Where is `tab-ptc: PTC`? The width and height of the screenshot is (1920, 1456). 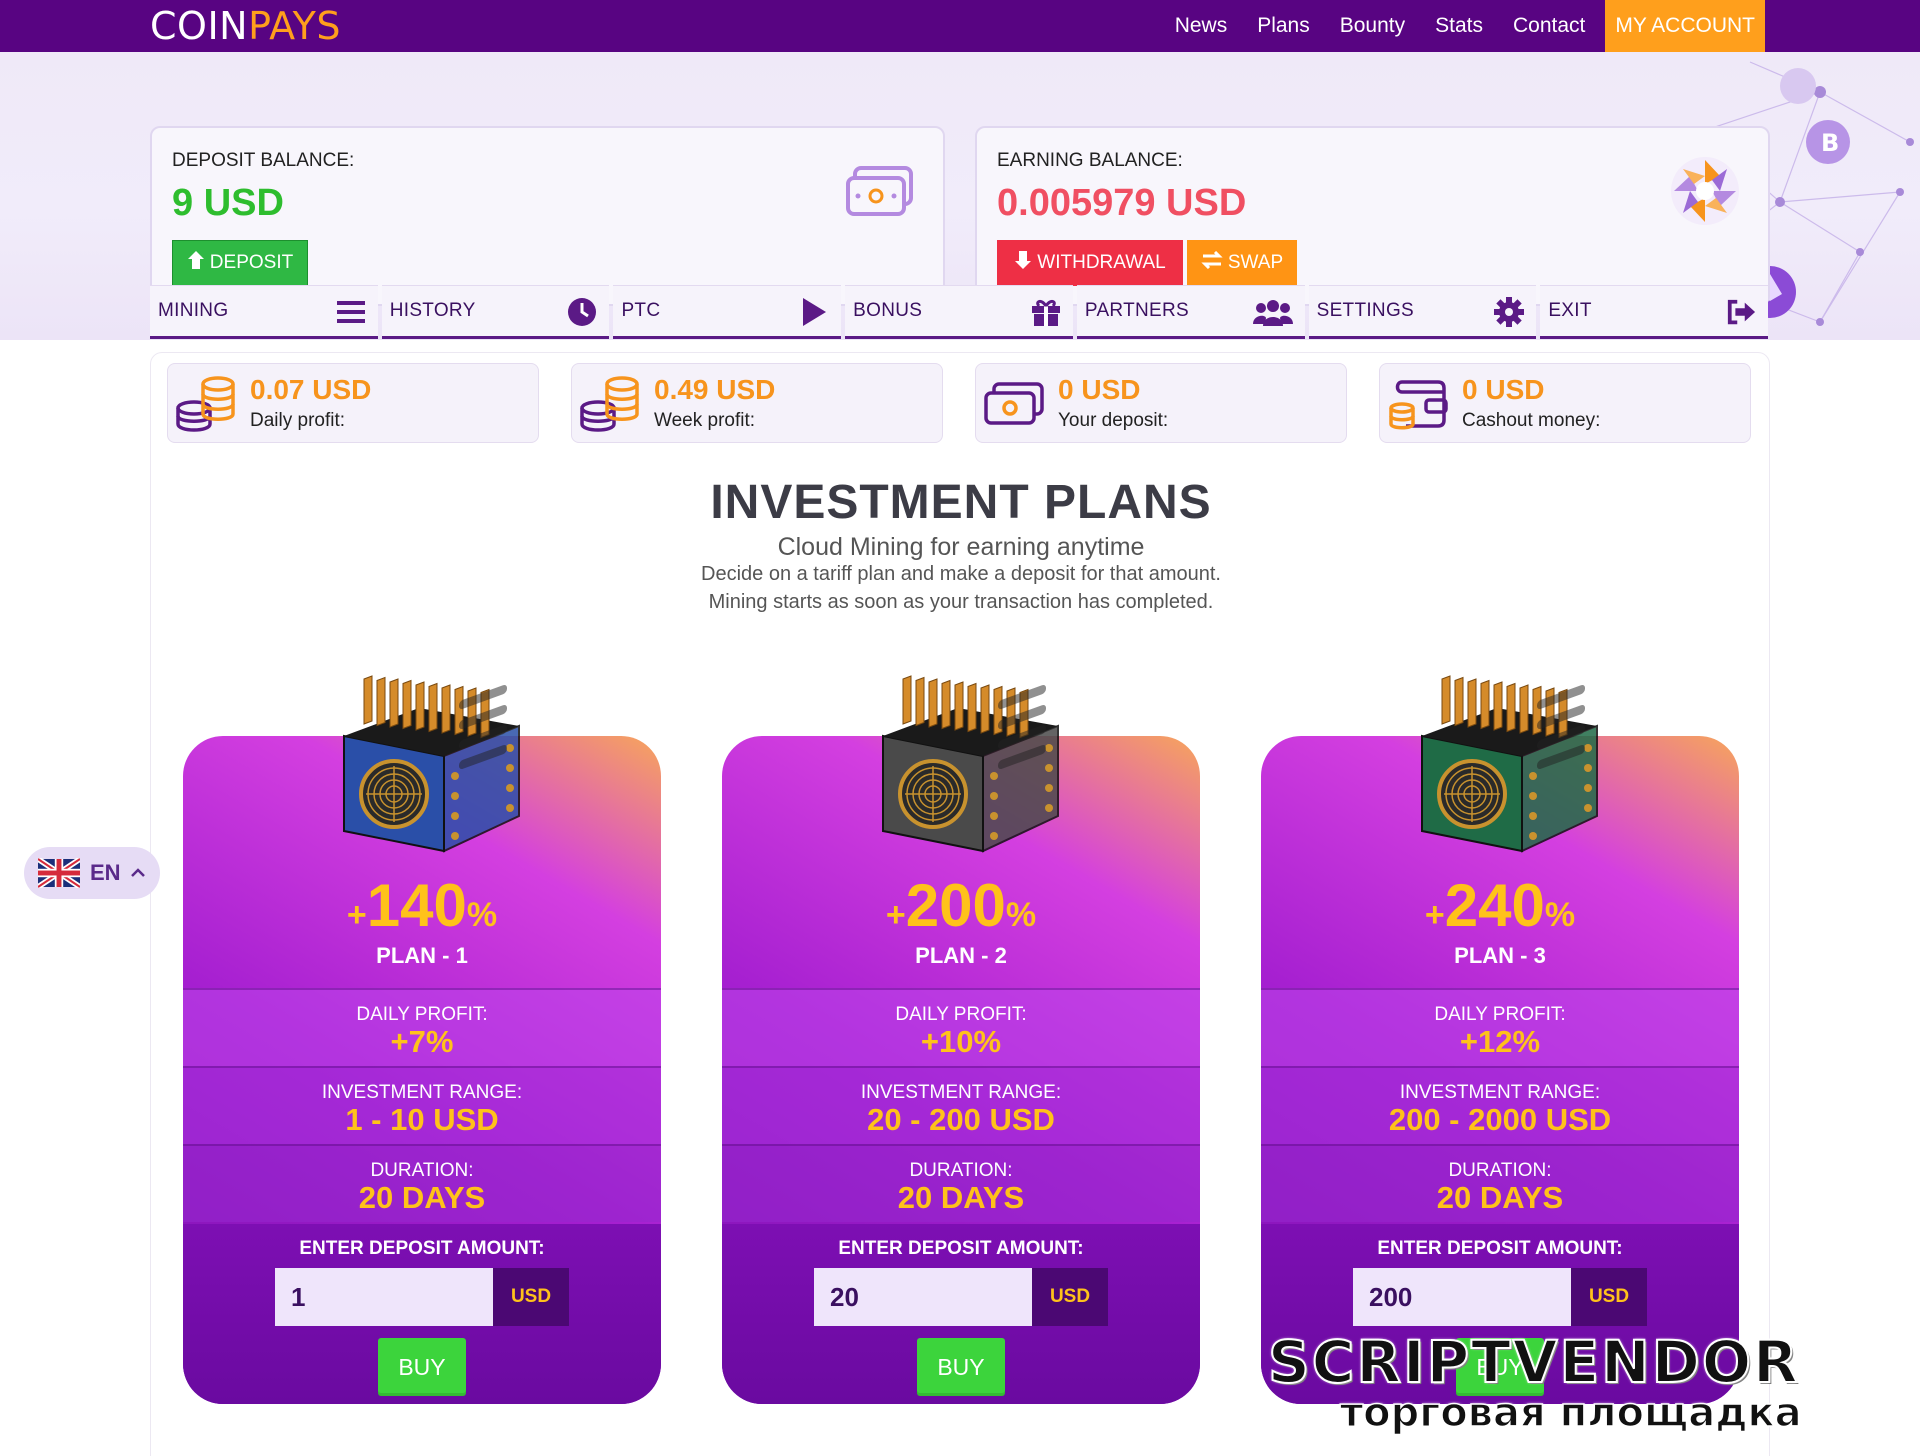
tab-ptc: PTC is located at coordinates (727, 312).